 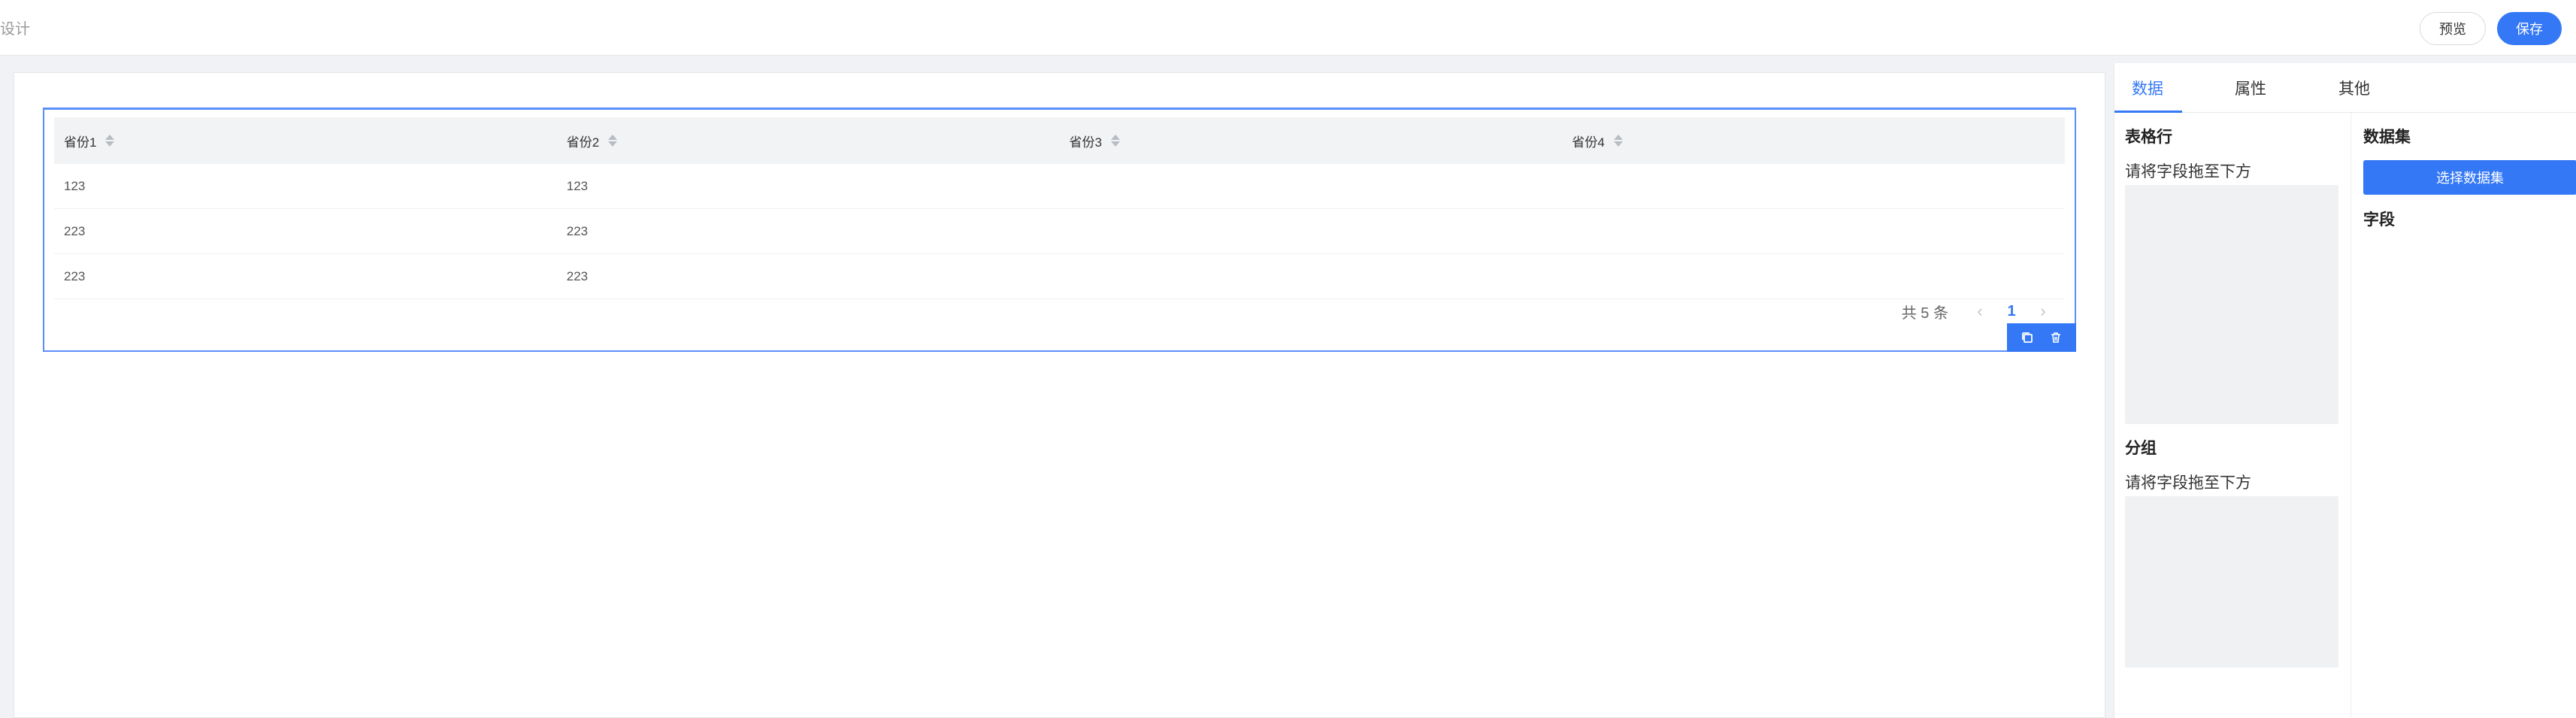 What do you see at coordinates (2055, 337) in the screenshot?
I see `trash-icon` at bounding box center [2055, 337].